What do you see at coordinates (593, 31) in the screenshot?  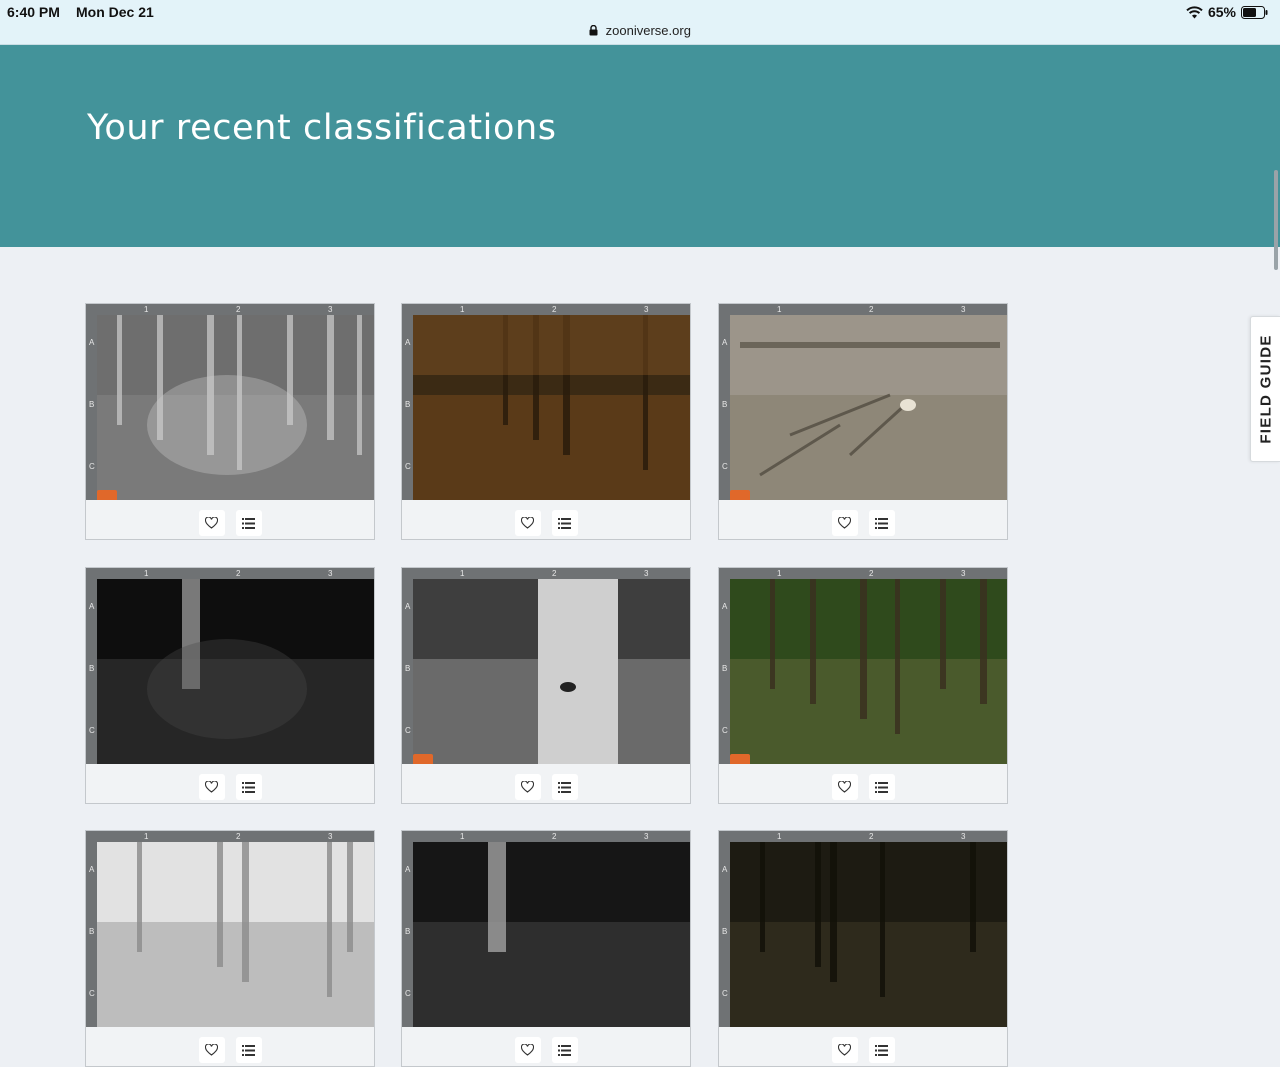 I see `lock-icon` at bounding box center [593, 31].